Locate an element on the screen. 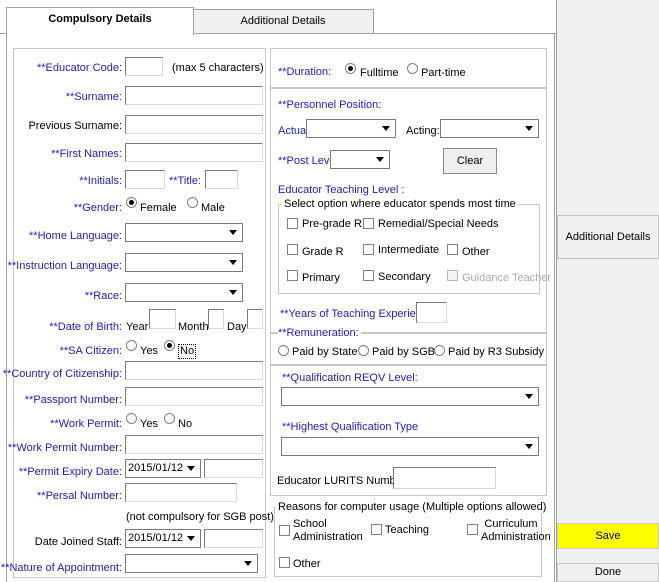 This screenshot has width=659, height=582. dob-day-input is located at coordinates (255, 319).